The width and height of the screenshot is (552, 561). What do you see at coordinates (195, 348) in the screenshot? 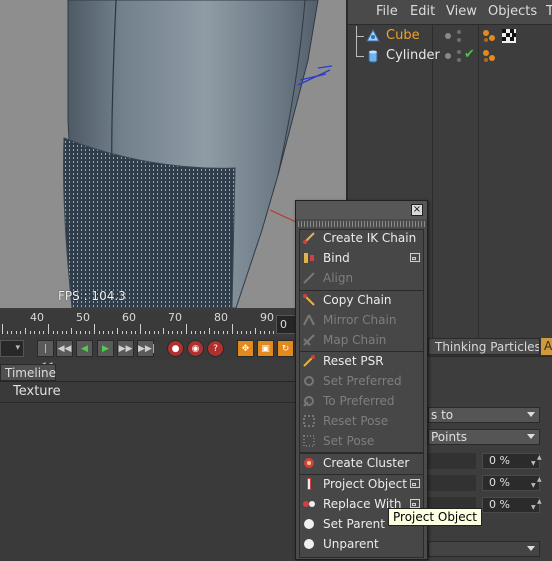
I see `autokey-icon: ◉` at bounding box center [195, 348].